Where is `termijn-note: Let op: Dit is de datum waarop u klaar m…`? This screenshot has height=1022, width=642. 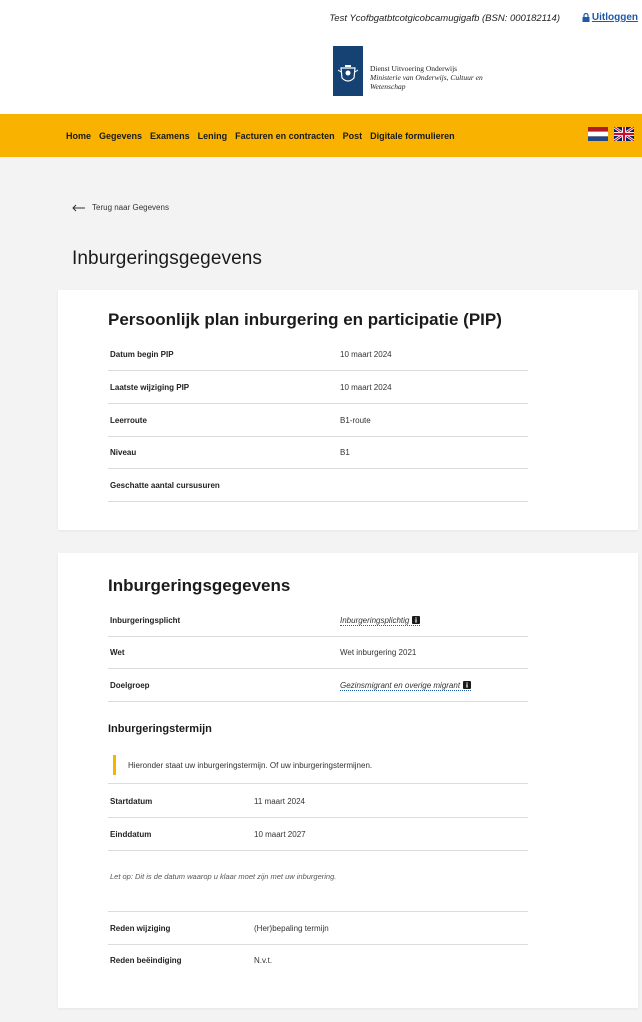
termijn-note: Let op: Dit is de datum waarop u klaar m… is located at coordinates (223, 876).